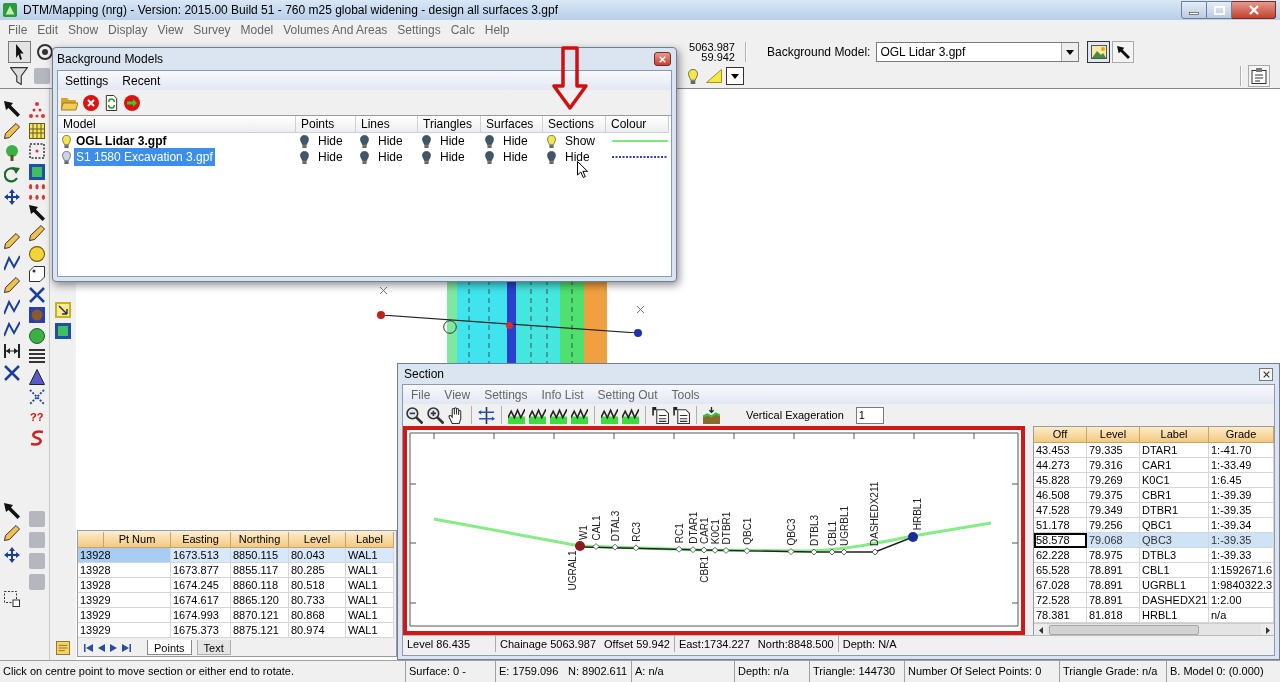  Describe the element at coordinates (1174, 555) in the screenshot. I see `table-cell: DTBL3` at that location.